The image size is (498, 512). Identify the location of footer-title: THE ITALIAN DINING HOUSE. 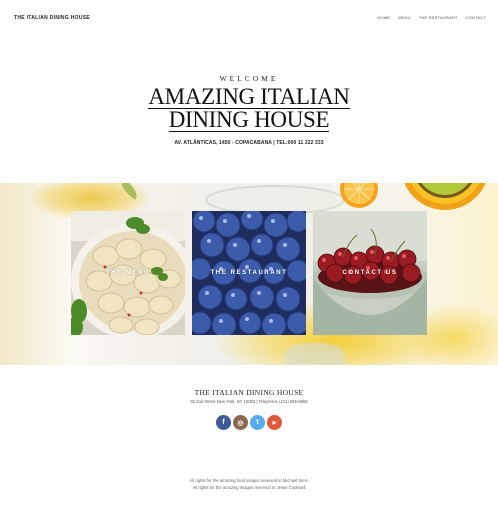
(249, 392).